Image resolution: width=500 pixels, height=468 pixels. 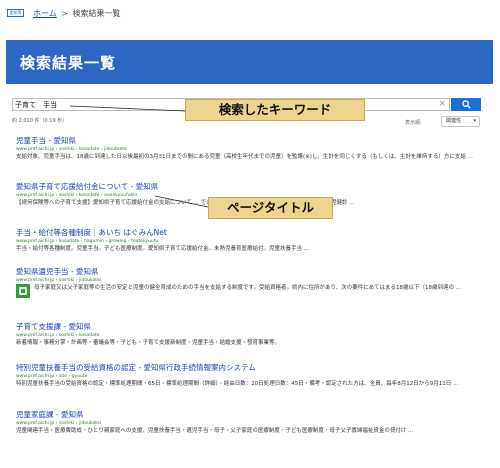 I want to click on page-title-callout: ページタイトル, so click(x=270, y=208).